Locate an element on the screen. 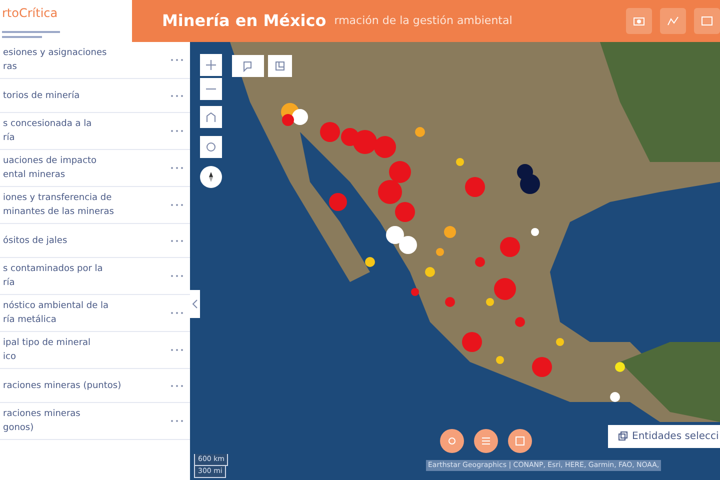 The image size is (720, 480). layer-name: ipal tipo de mineral ico is located at coordinates (47, 350).